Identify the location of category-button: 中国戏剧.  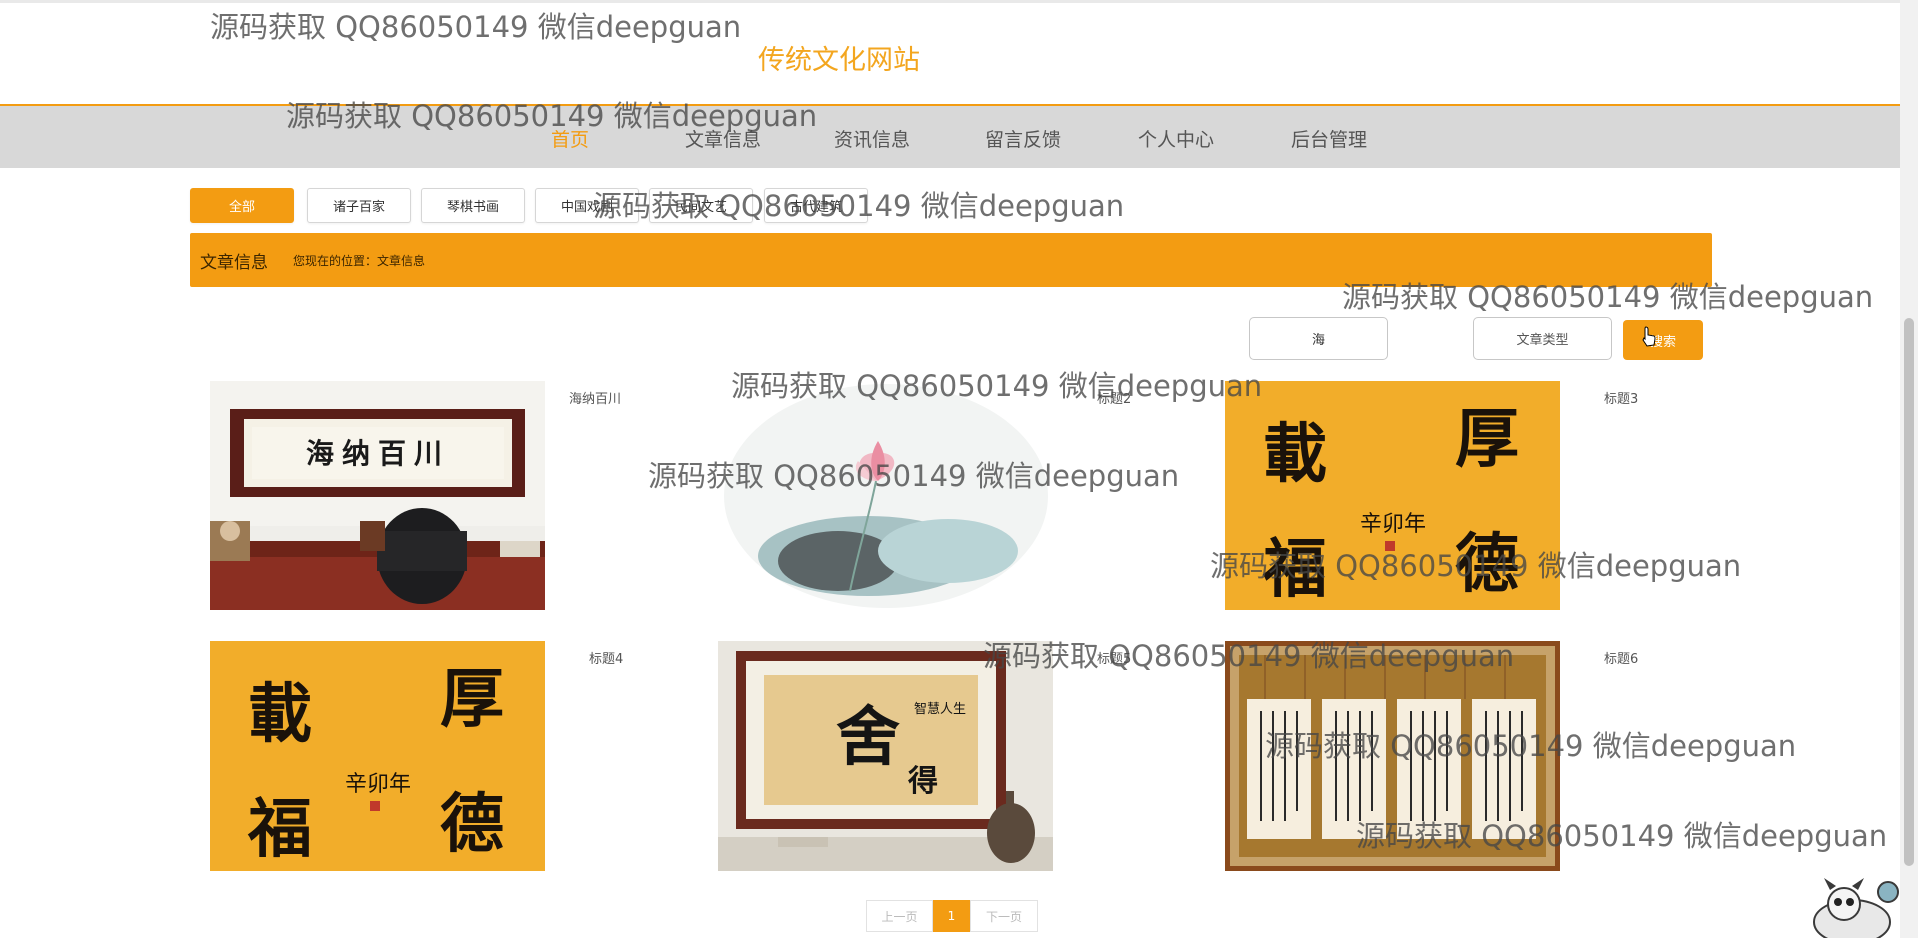
(587, 205).